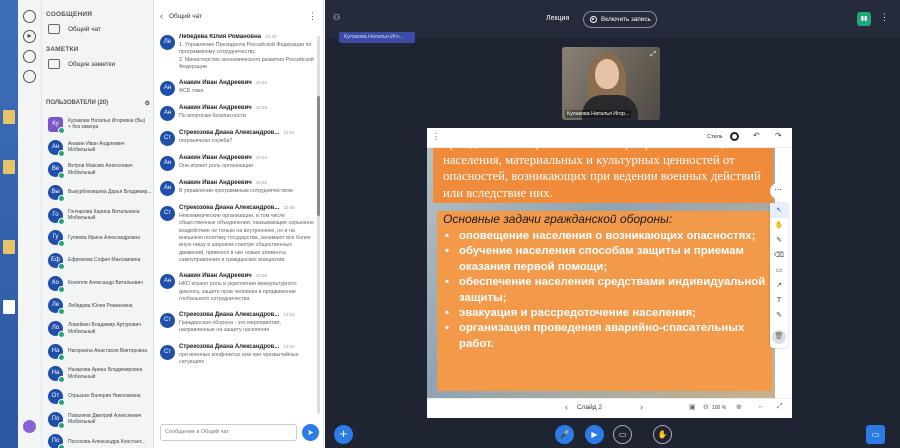  I want to click on presentation-toggle-button: ▭, so click(875, 434).